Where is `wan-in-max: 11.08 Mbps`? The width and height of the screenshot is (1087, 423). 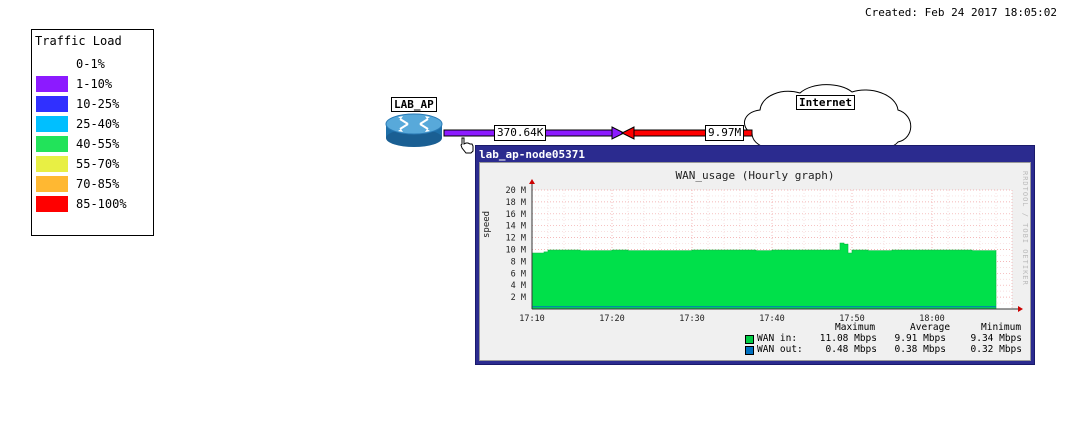 wan-in-max: 11.08 Mbps is located at coordinates (848, 338).